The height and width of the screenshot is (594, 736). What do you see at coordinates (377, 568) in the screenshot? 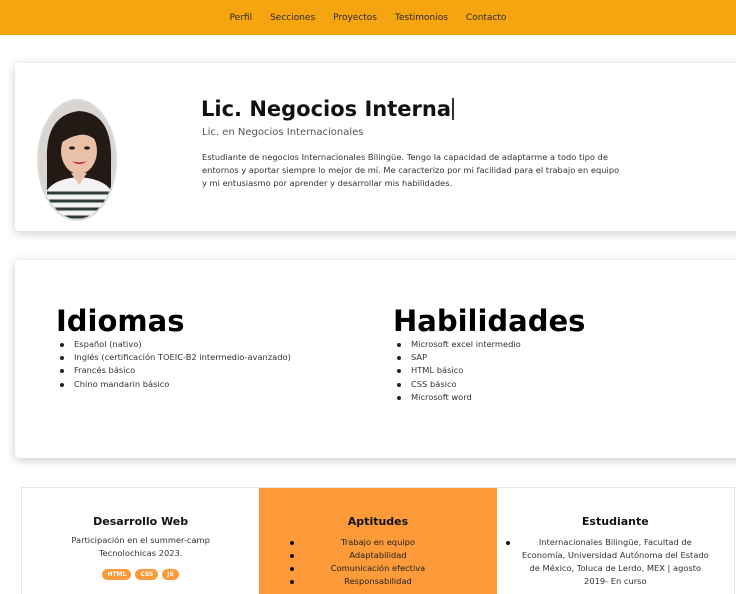
I see `aptitude-item: Comunicación efectiva` at bounding box center [377, 568].